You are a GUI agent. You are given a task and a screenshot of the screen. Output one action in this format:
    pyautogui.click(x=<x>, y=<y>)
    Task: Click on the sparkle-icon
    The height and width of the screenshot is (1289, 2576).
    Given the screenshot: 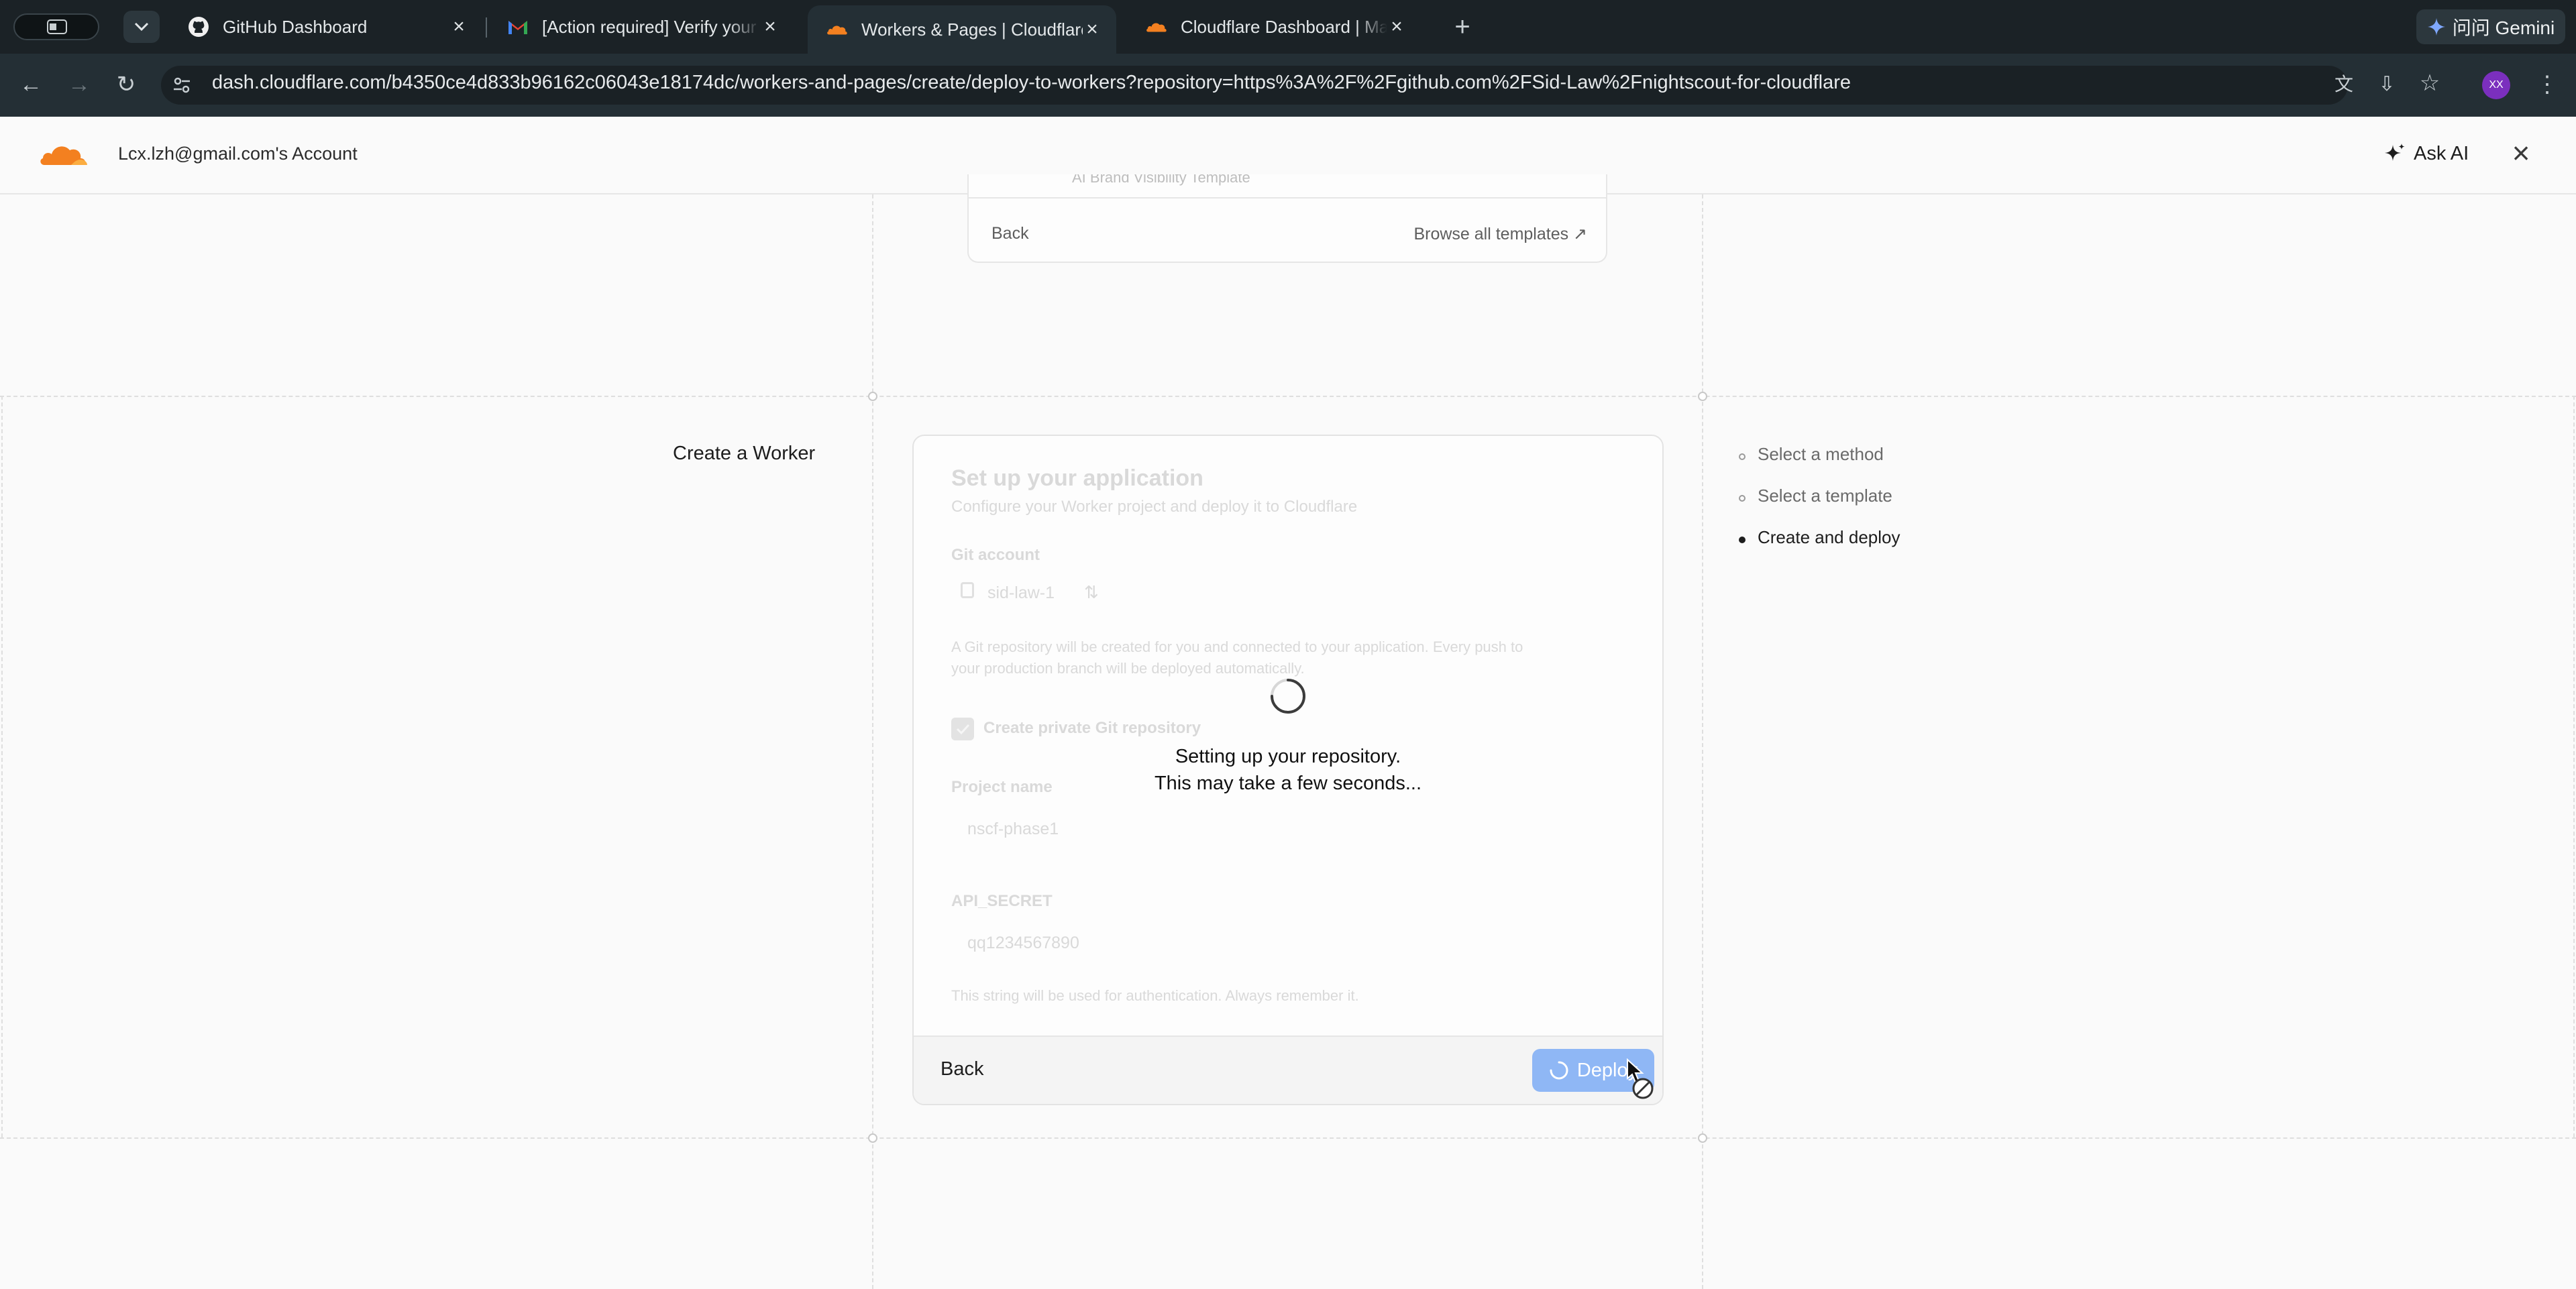 What is the action you would take?
    pyautogui.click(x=2395, y=153)
    